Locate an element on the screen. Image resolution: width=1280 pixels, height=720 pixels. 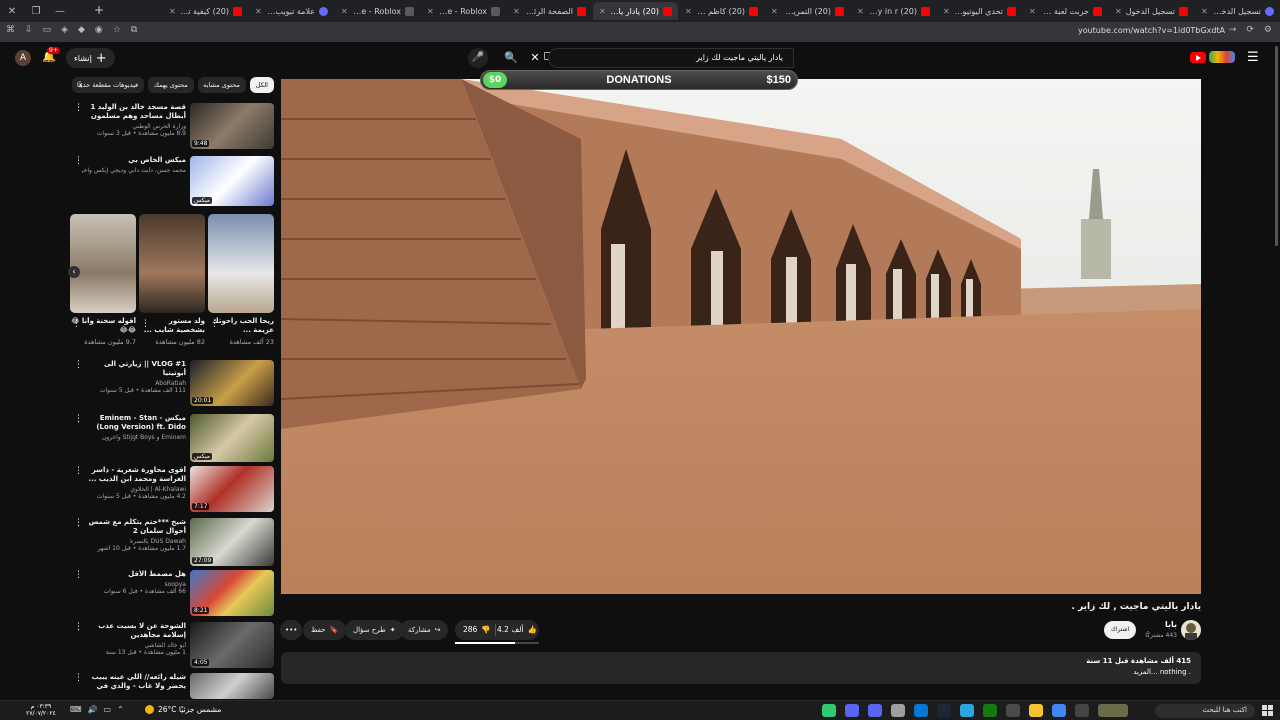
channel-name: وزارة الحرس الوطني is located at coordinates (134, 126).